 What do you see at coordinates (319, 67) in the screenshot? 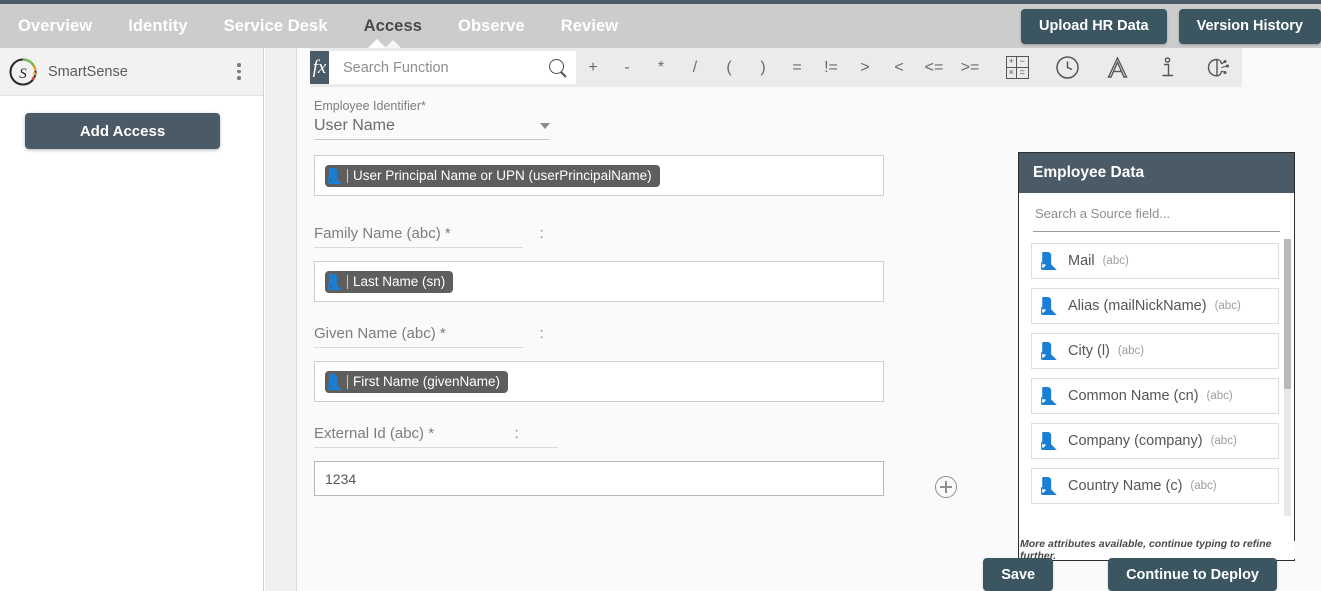
I see `fx-function-button: fx` at bounding box center [319, 67].